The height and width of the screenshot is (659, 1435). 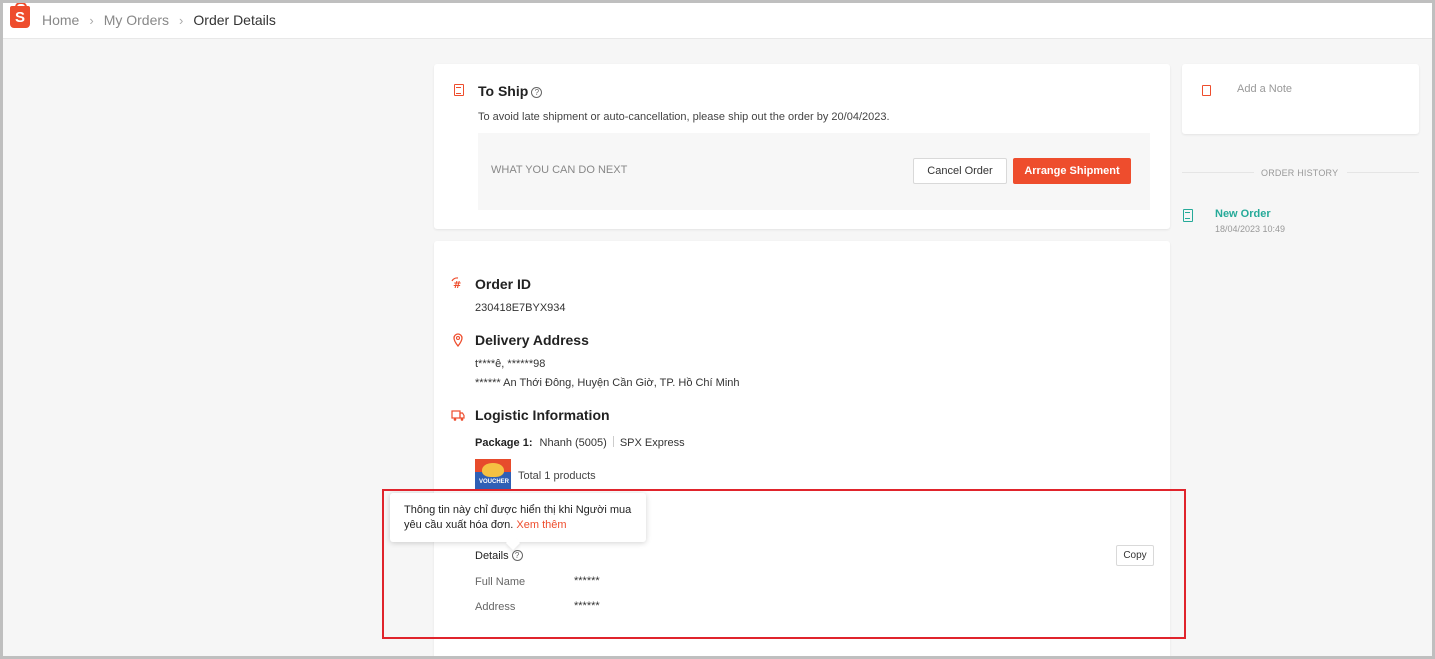 I want to click on order-id-title: Order ID, so click(x=503, y=284).